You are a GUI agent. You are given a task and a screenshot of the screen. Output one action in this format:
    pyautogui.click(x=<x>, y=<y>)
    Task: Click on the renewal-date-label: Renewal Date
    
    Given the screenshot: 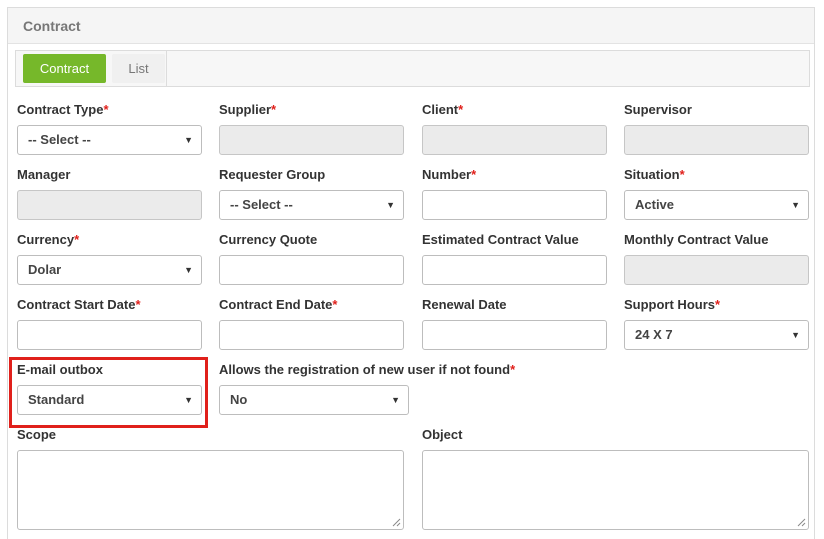 What is the action you would take?
    pyautogui.click(x=464, y=304)
    